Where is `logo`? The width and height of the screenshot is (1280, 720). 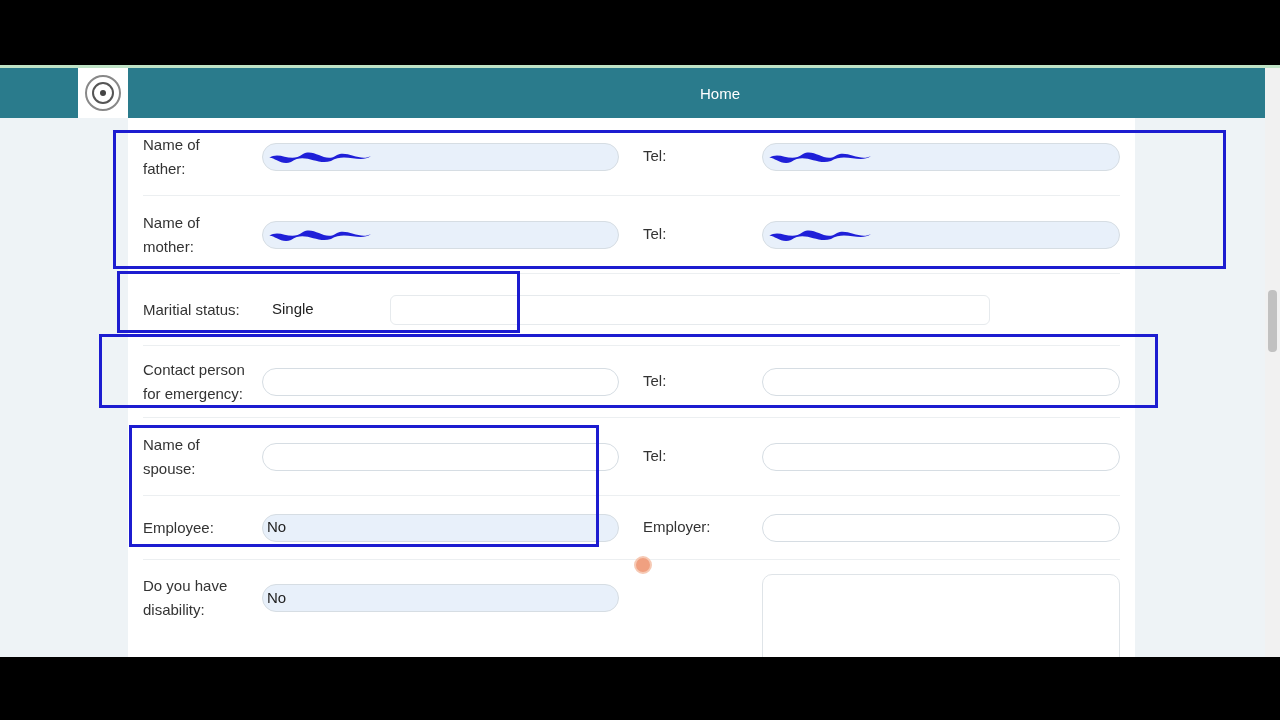
logo is located at coordinates (103, 93).